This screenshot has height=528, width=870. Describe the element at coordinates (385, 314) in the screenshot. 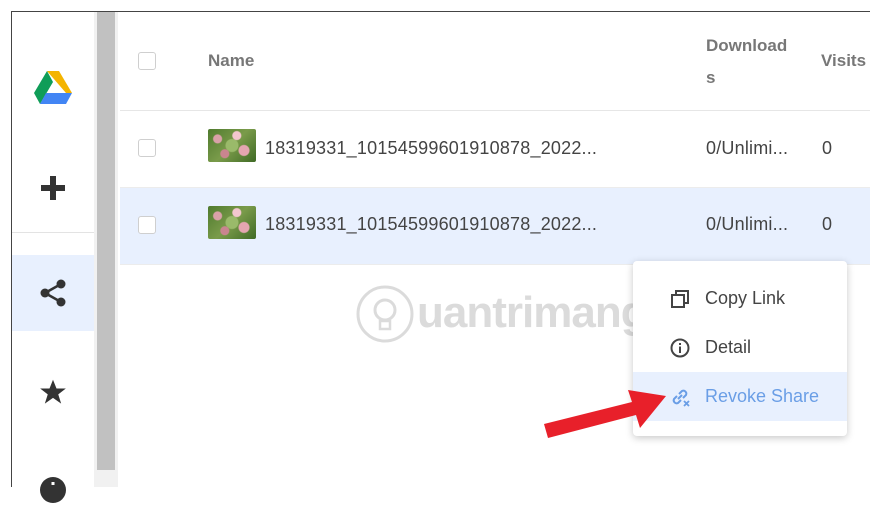

I see `lightbulb-watermark-icon` at that location.